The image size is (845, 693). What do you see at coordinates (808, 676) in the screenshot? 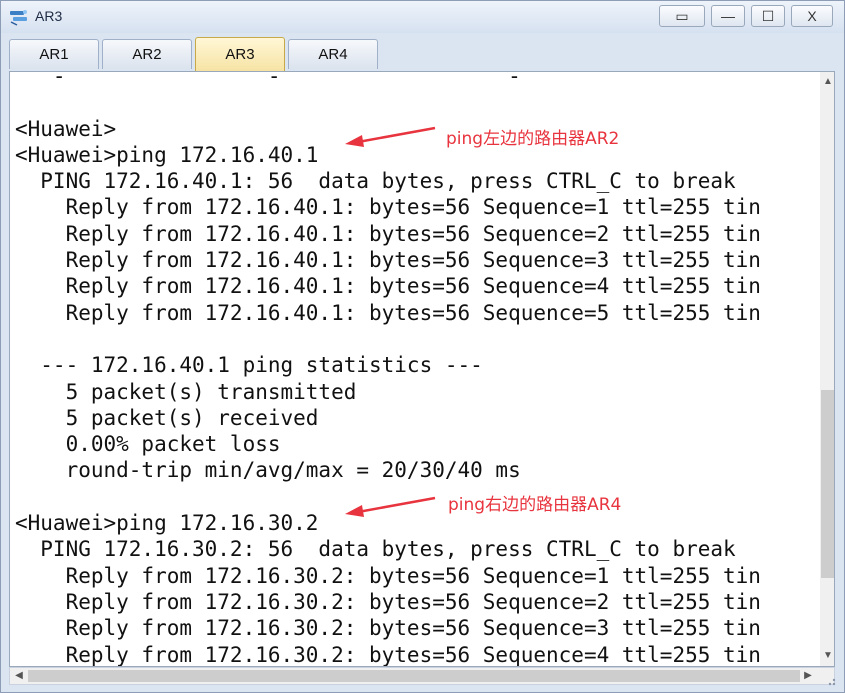
I see `scroll-right-icon: ▶` at bounding box center [808, 676].